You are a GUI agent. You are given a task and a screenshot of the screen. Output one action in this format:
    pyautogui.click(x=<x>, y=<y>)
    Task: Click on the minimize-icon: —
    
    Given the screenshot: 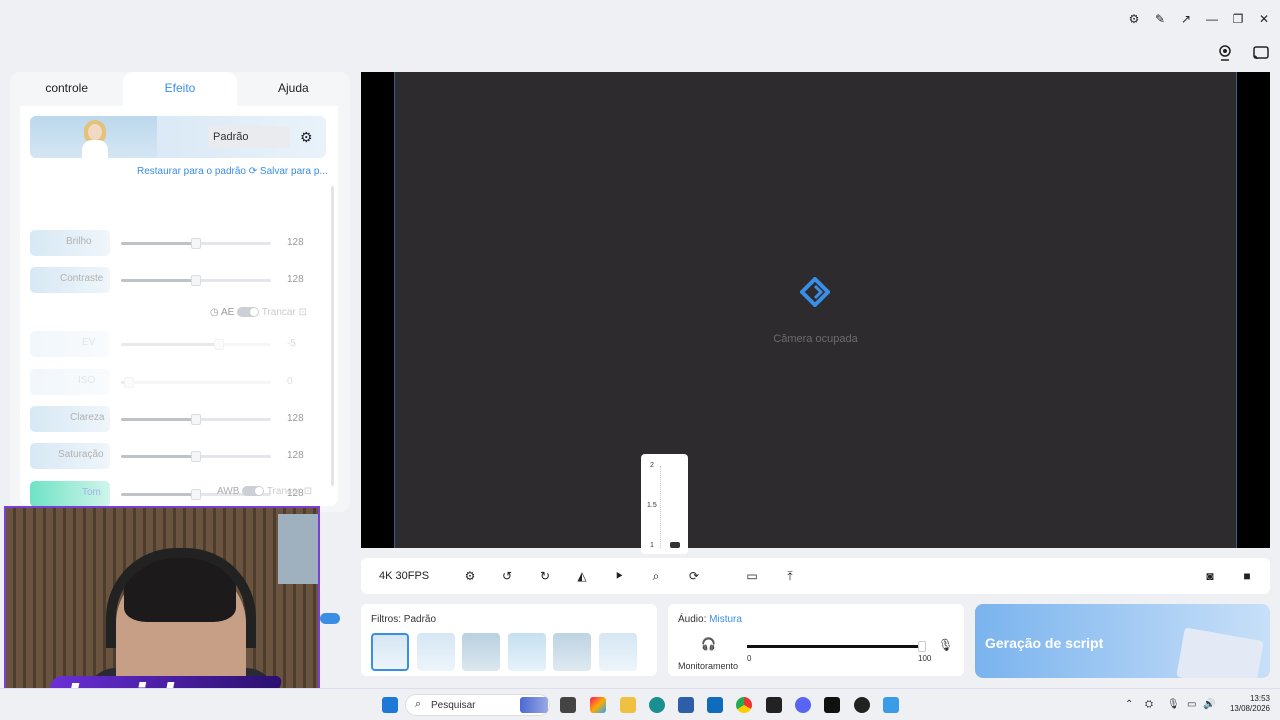 What is the action you would take?
    pyautogui.click(x=1212, y=19)
    